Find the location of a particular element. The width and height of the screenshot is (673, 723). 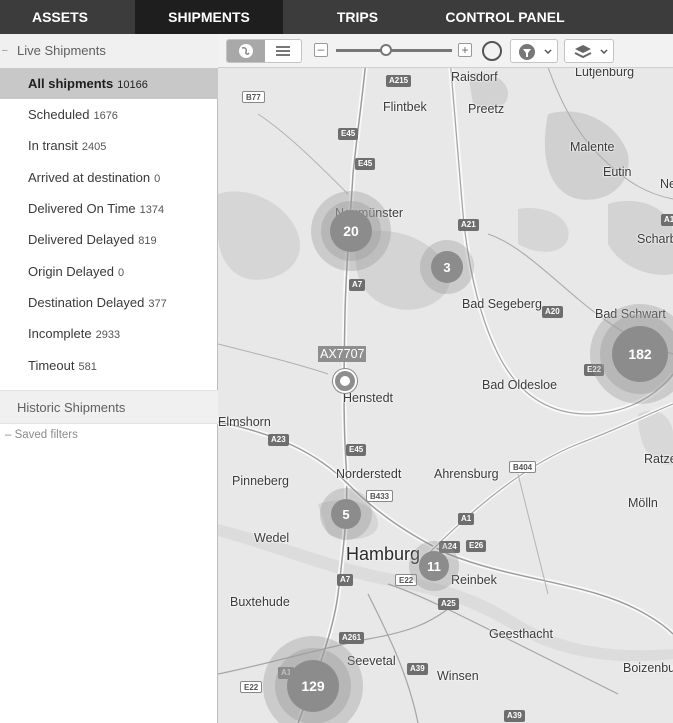

zoom-in-button: + is located at coordinates (465, 50).